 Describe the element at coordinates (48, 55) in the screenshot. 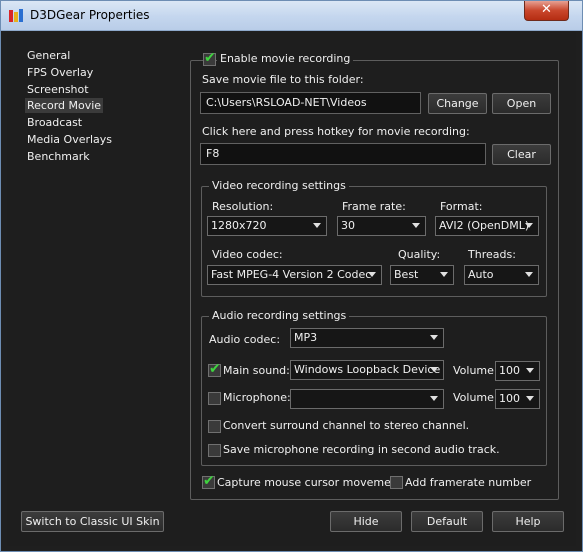

I see `nav-item-general: General` at that location.